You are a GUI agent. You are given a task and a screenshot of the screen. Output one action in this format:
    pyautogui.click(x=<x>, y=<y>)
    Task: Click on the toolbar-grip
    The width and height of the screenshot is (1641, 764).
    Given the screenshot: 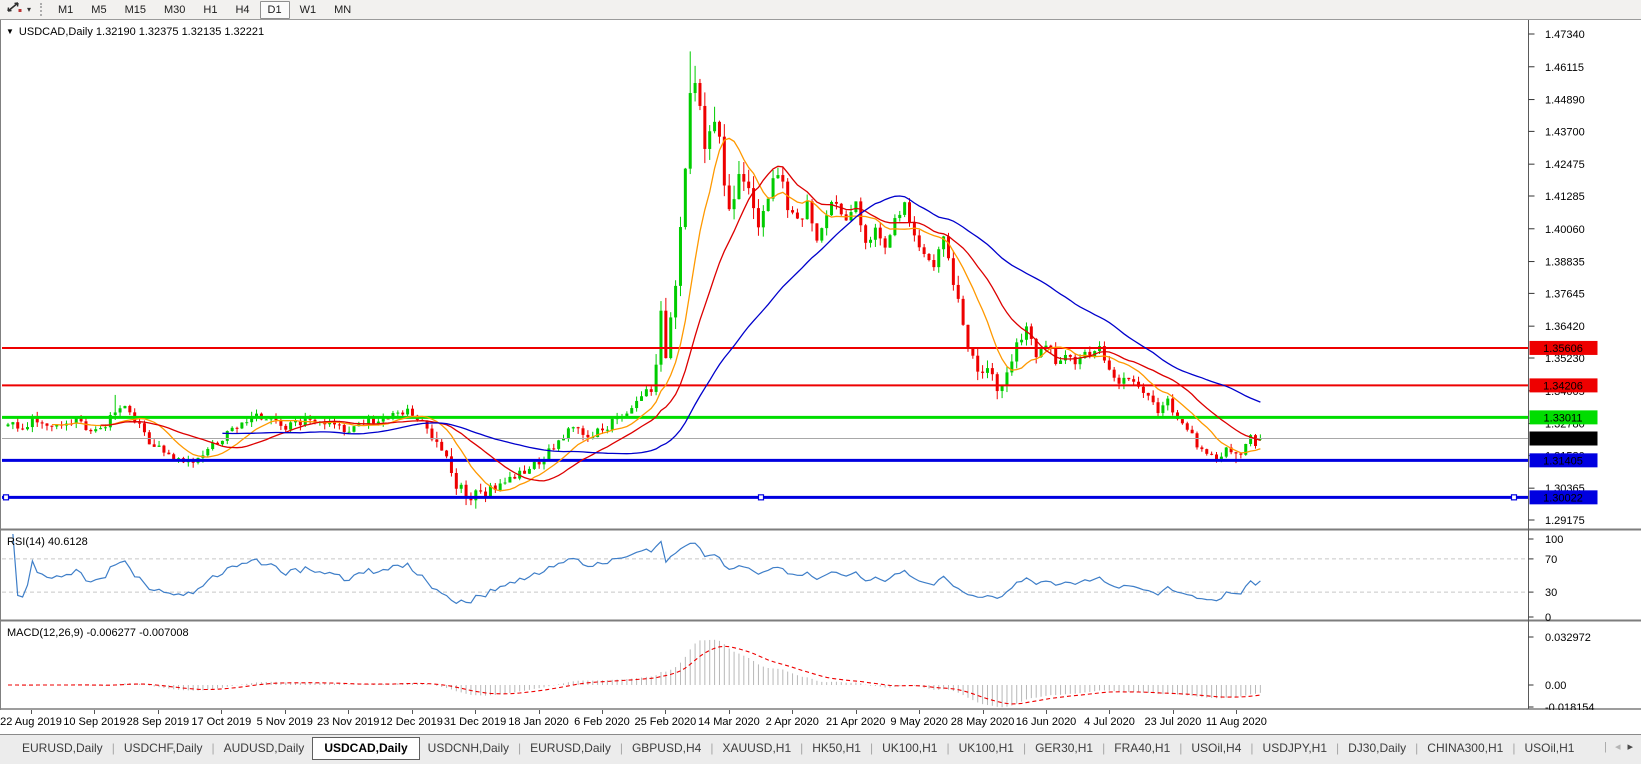 What is the action you would take?
    pyautogui.click(x=41, y=9)
    